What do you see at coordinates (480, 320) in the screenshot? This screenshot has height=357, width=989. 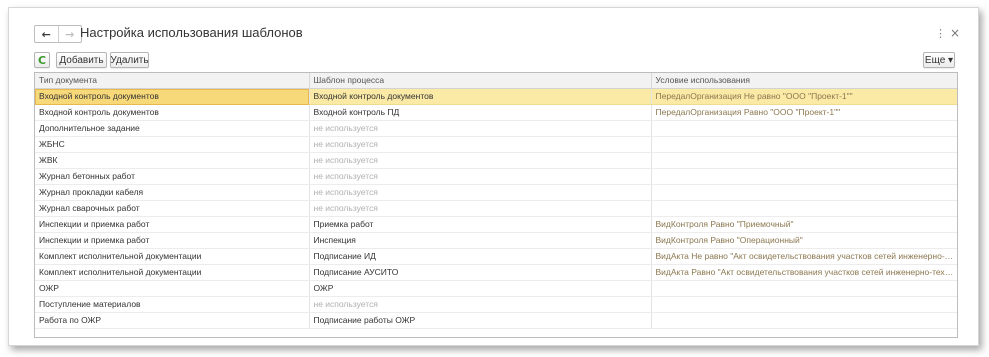 I see `cell-template: Подписание работы ОЖР` at bounding box center [480, 320].